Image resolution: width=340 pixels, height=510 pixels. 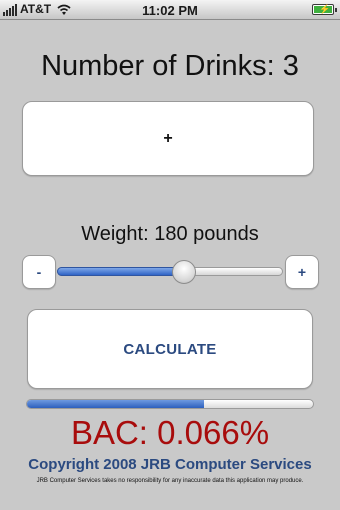 I want to click on copyright-text: Copyright 2008 JRB Computer Services, so click(x=170, y=464).